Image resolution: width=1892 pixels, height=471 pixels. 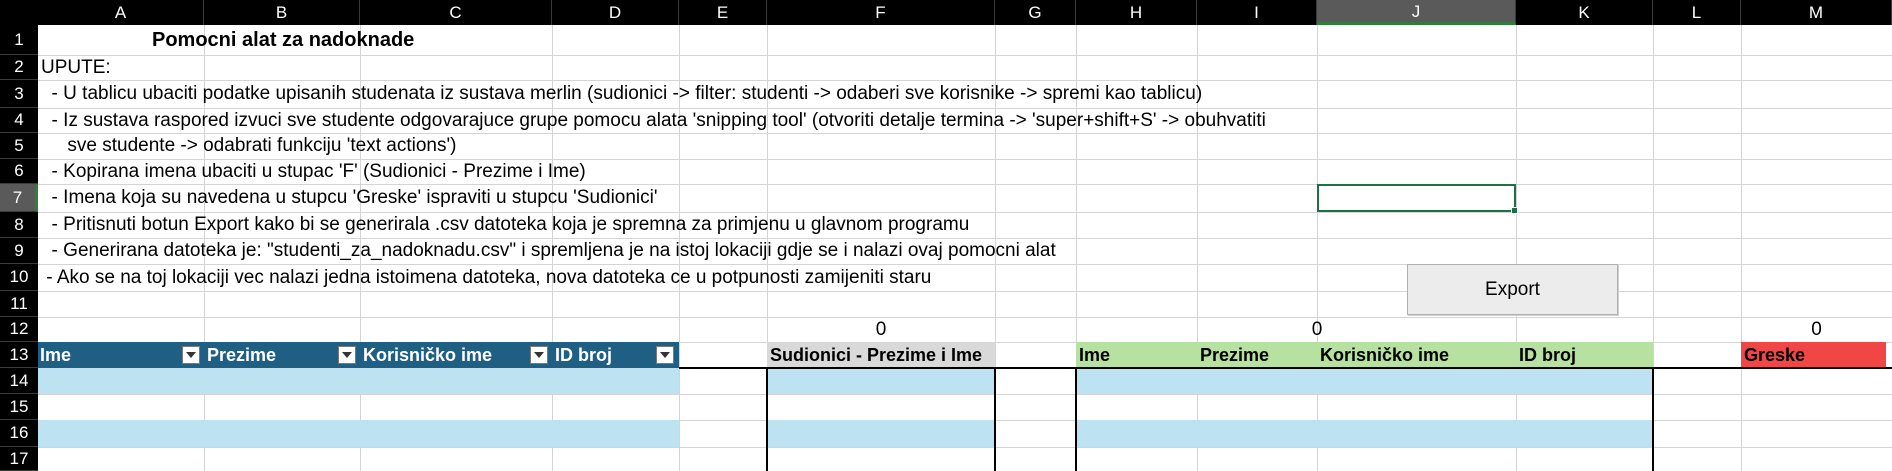 What do you see at coordinates (19, 459) in the screenshot?
I see `row-header-17: 17` at bounding box center [19, 459].